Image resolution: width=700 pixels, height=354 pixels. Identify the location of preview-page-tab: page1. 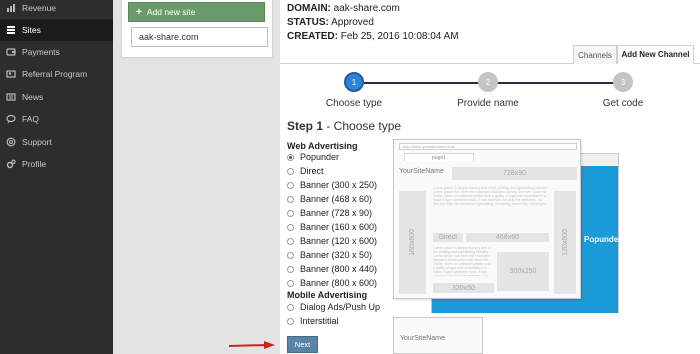
(439, 157).